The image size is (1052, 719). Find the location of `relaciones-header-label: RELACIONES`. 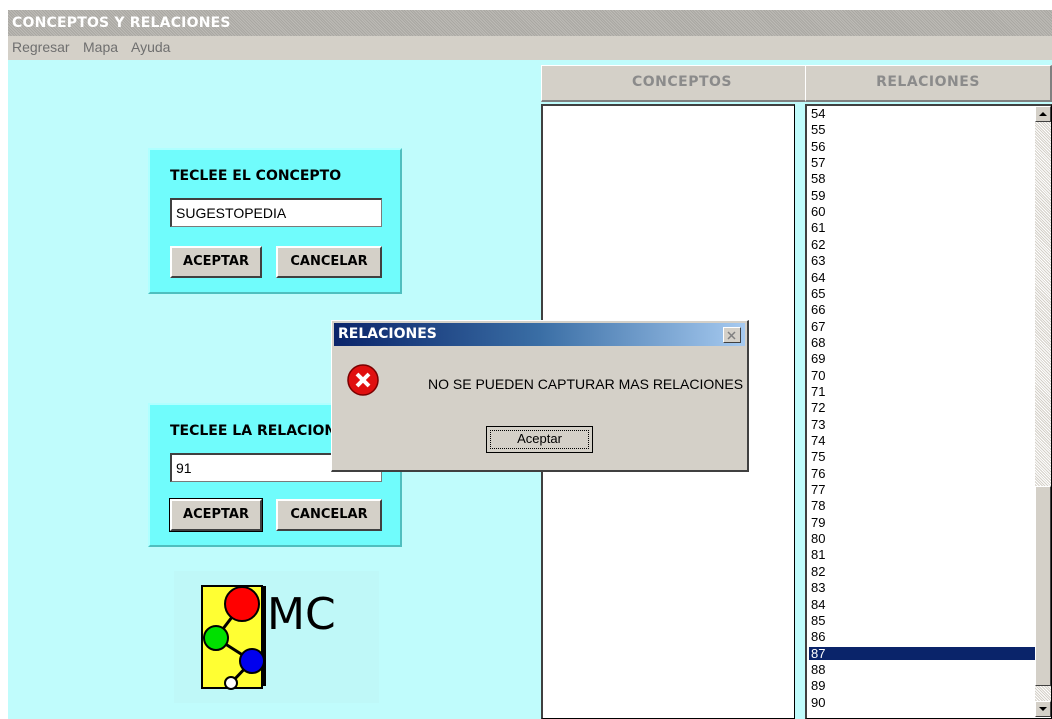

relaciones-header-label: RELACIONES is located at coordinates (928, 82).